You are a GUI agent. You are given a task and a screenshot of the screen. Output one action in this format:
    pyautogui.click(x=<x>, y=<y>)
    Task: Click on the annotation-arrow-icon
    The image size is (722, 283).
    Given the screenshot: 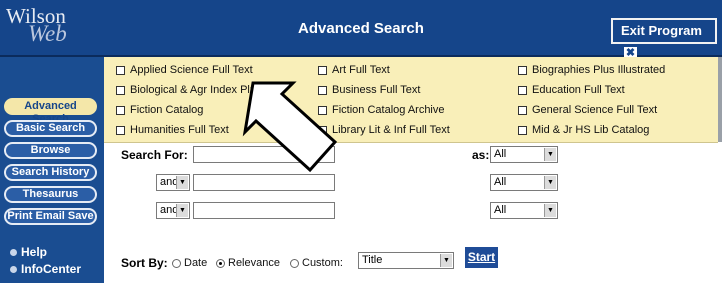 What is the action you would take?
    pyautogui.click(x=290, y=127)
    